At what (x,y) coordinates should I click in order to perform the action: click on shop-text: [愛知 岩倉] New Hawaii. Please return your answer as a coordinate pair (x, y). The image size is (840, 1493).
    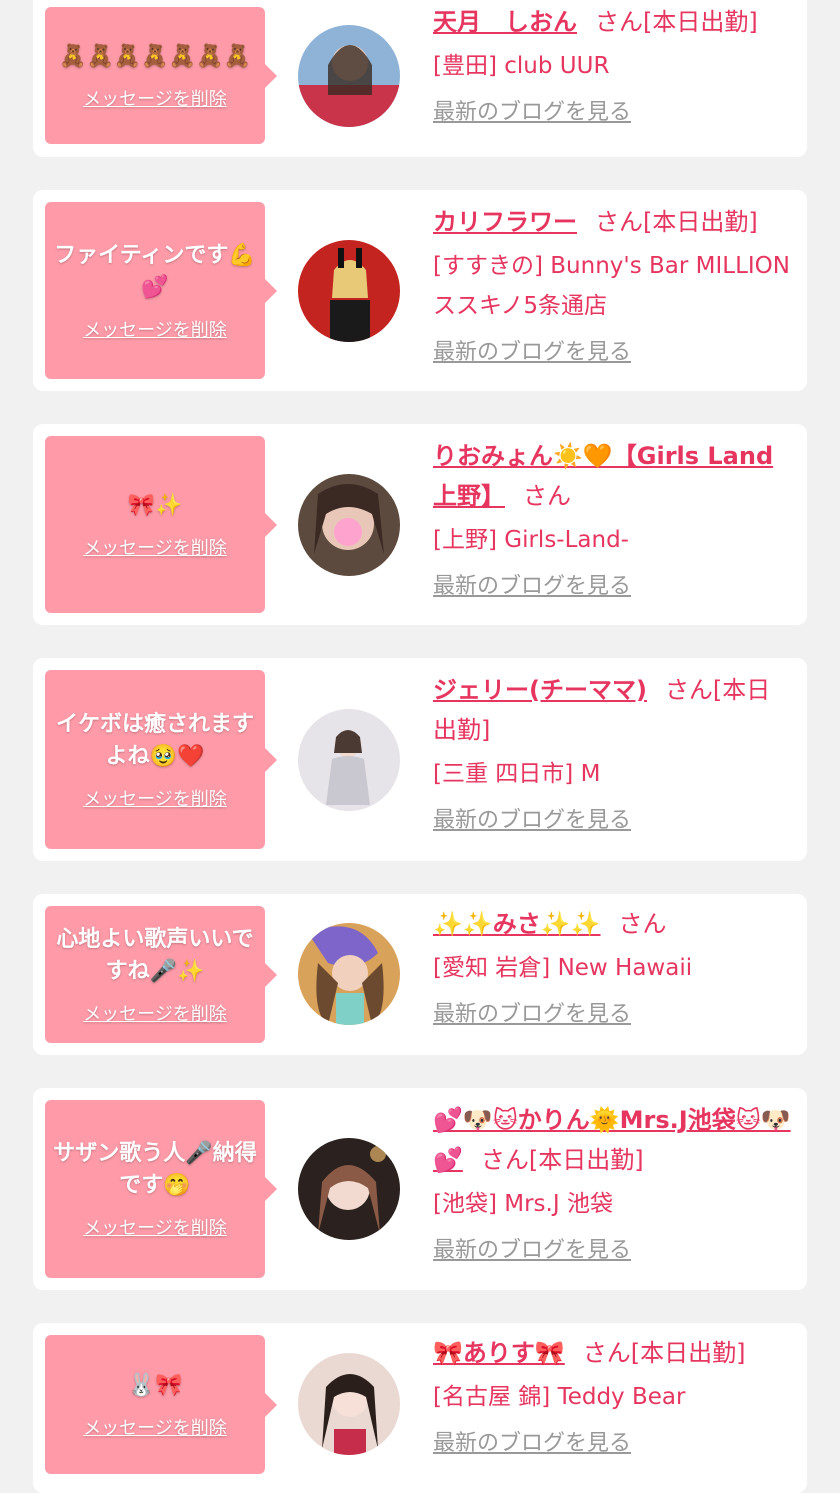
    Looking at the image, I should click on (563, 968).